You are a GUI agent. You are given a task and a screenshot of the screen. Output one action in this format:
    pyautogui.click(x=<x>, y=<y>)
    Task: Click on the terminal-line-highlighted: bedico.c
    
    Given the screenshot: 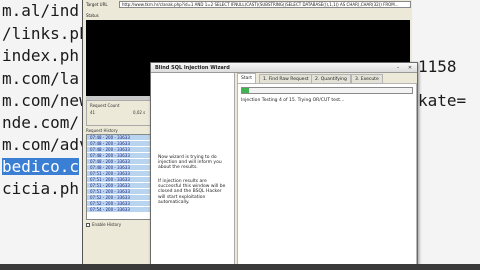 What is the action you would take?
    pyautogui.click(x=41, y=166)
    